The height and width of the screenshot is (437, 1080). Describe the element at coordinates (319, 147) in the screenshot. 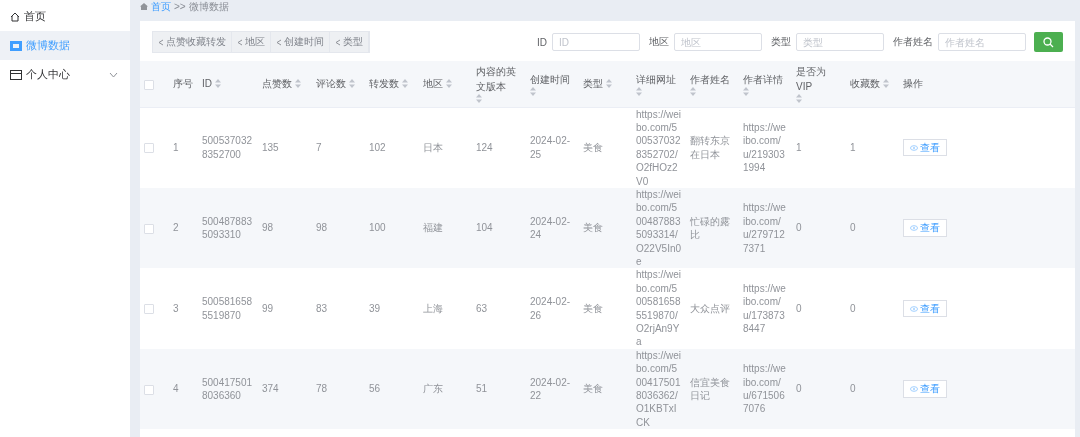

I see `table-cell: 7` at that location.